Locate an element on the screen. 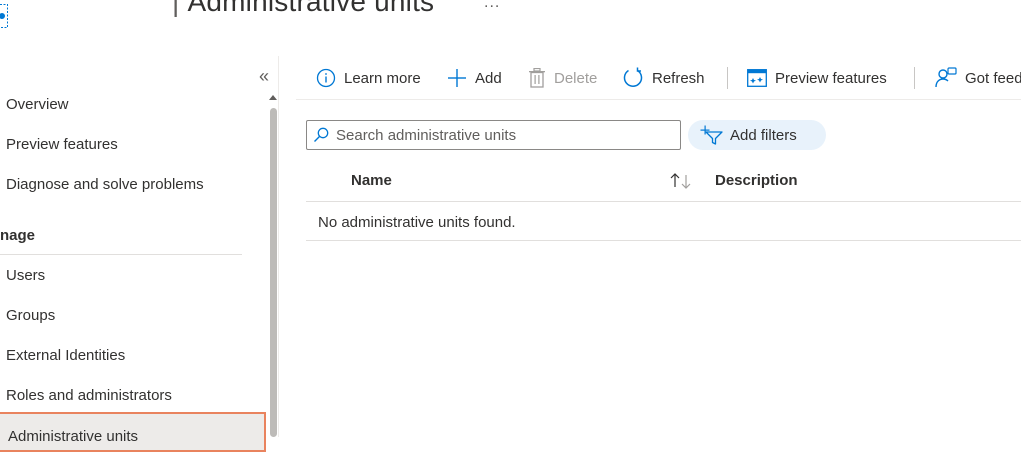  toolbar-divider is located at coordinates (658, 99).